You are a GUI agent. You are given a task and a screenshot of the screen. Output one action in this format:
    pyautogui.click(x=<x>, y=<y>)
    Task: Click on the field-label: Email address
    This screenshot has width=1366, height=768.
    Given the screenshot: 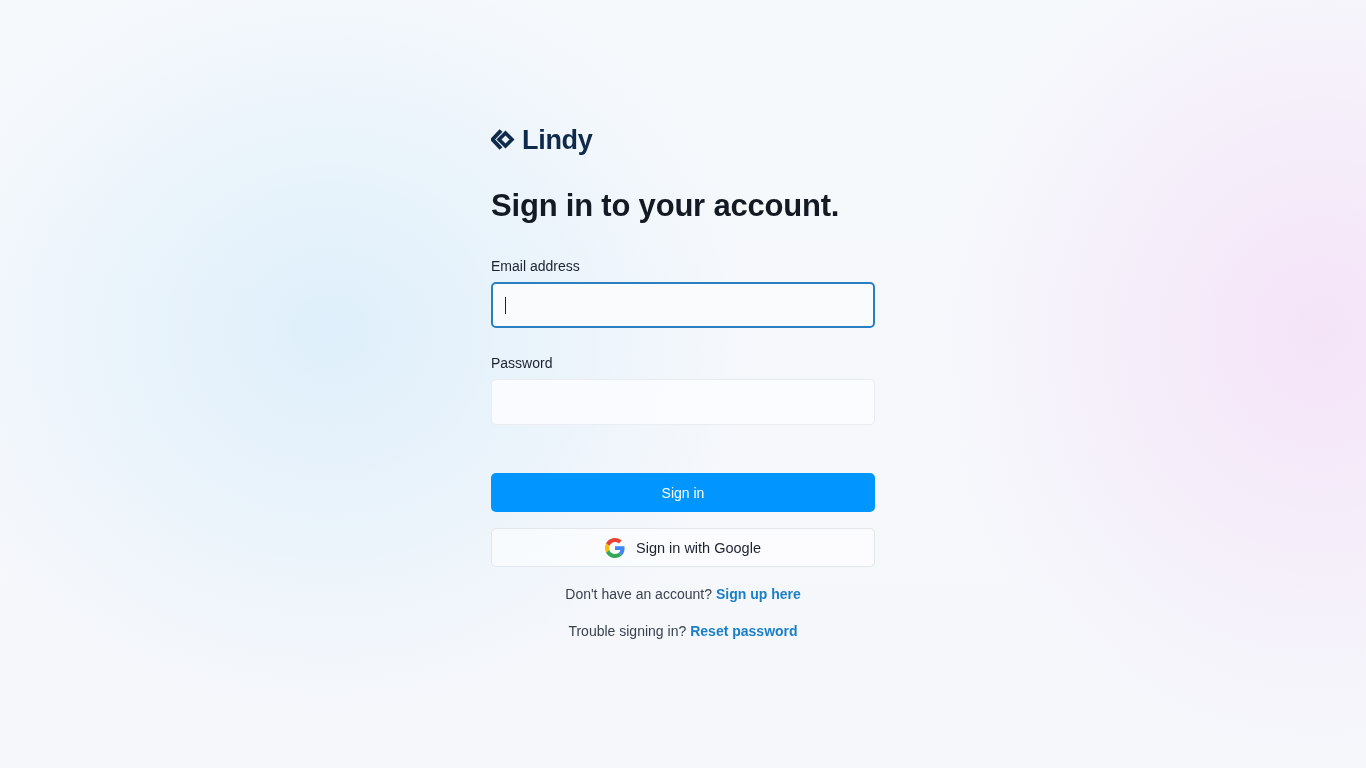 What is the action you would take?
    pyautogui.click(x=535, y=266)
    